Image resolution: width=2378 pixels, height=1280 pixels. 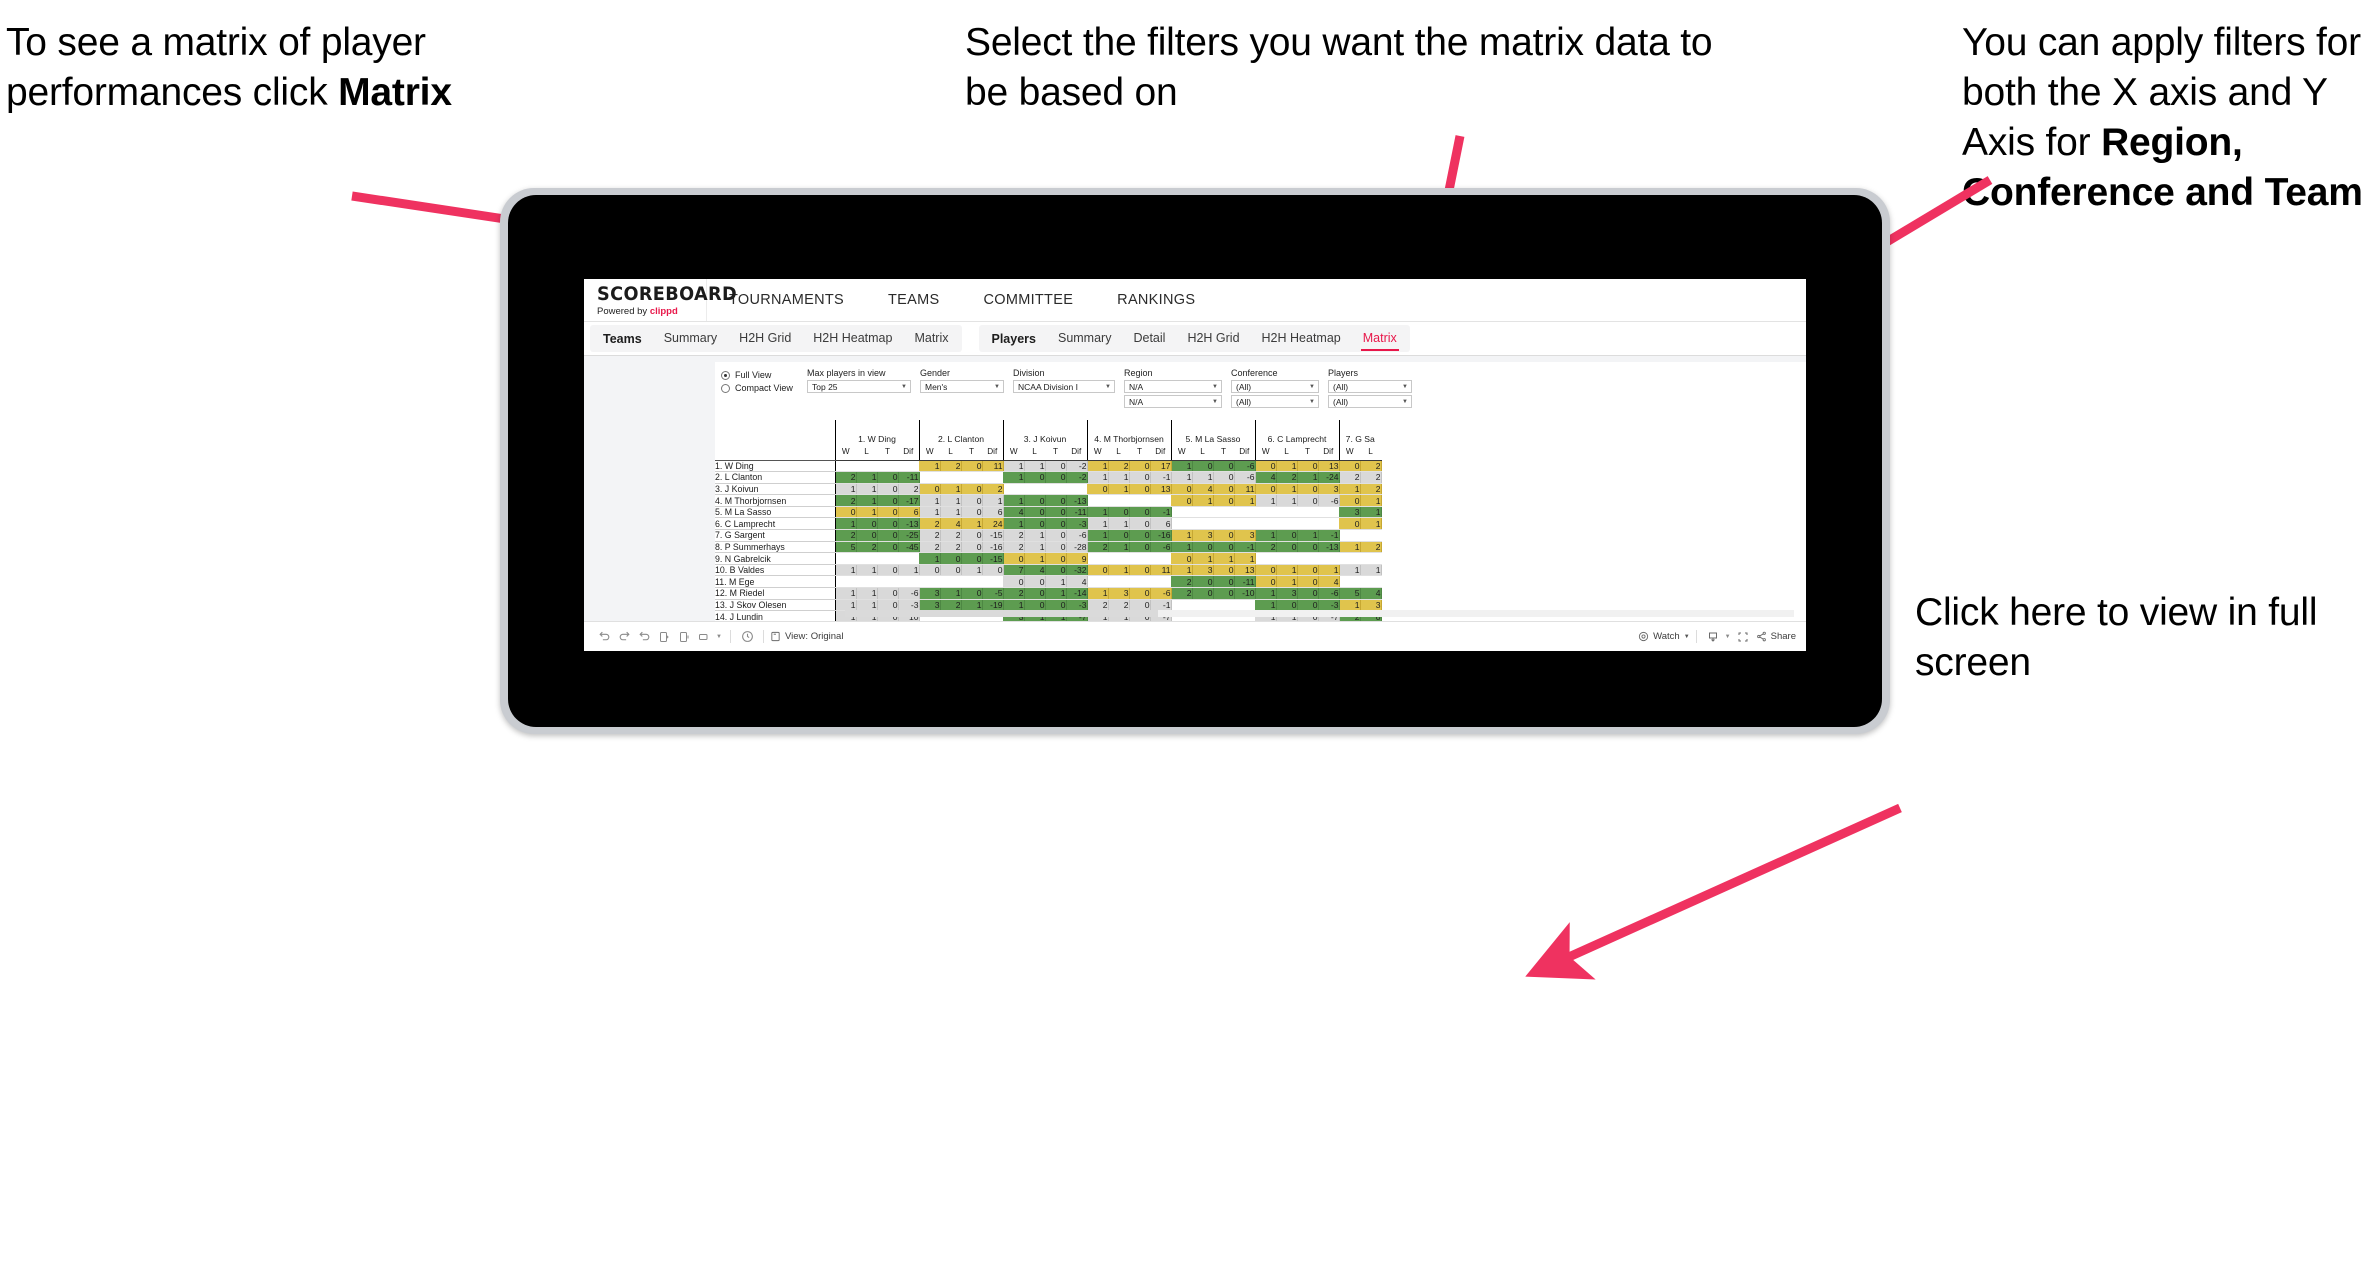 I want to click on matrix-cell: -5, so click(x=993, y=593).